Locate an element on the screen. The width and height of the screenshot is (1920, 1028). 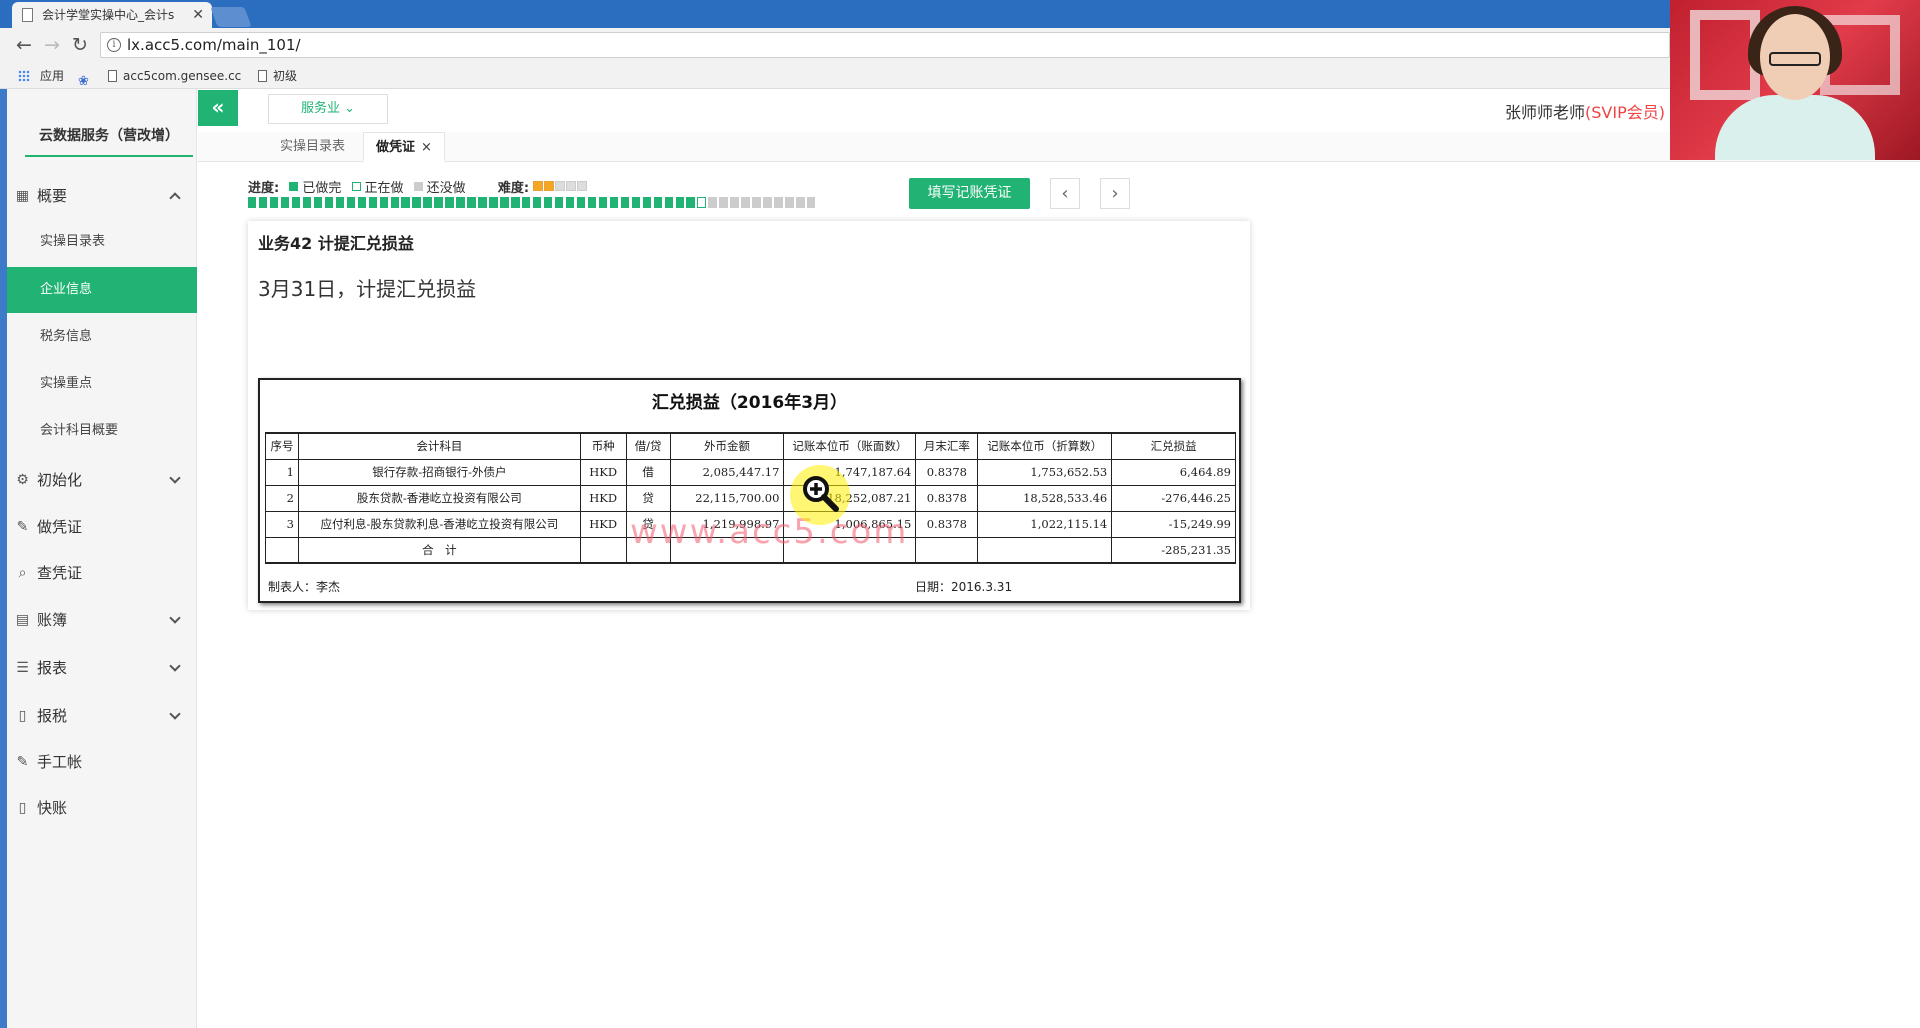
progress-bar is located at coordinates (533, 203).